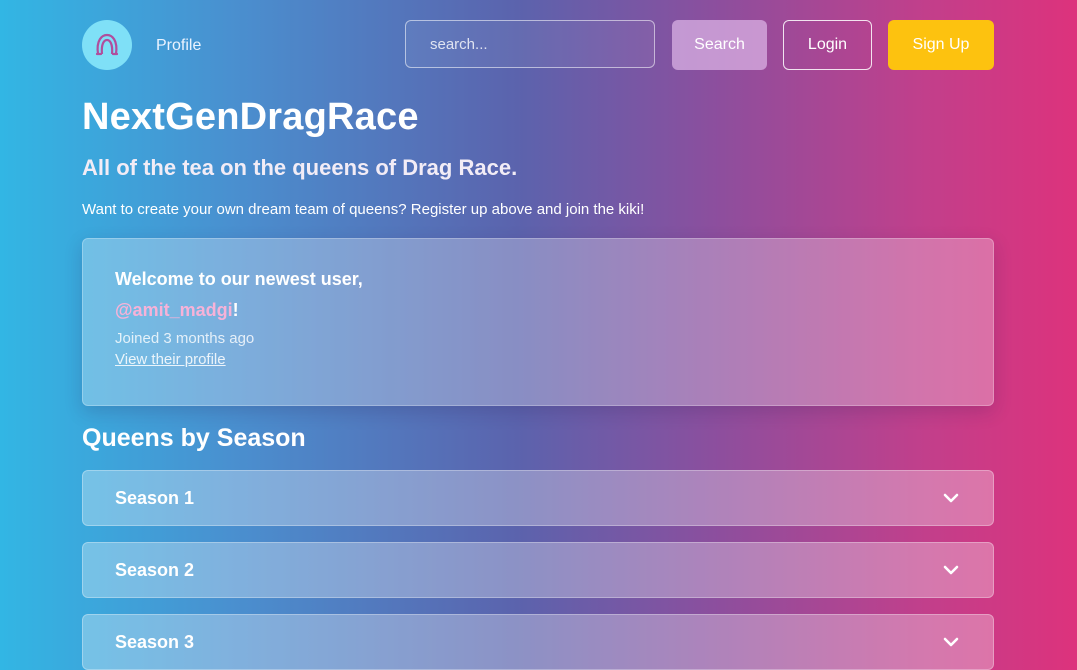  Describe the element at coordinates (538, 310) in the screenshot. I see `newest-user-line: @amit_madgi!` at that location.